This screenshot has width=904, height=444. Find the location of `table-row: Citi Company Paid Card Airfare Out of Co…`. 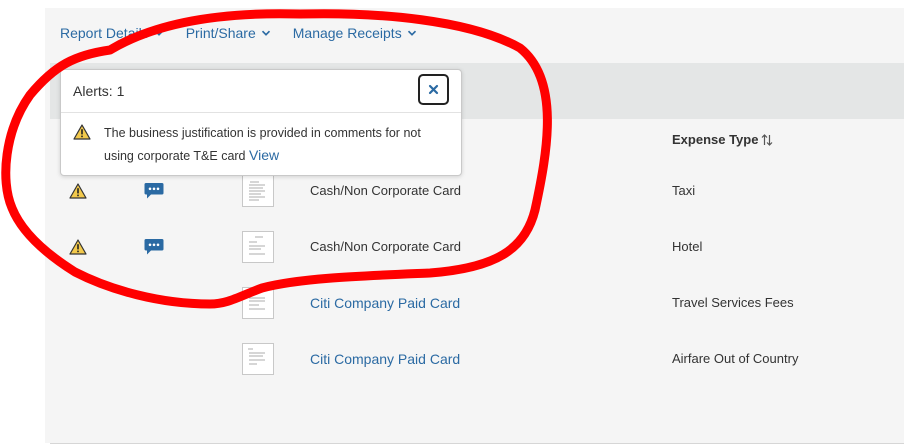

table-row: Citi Company Paid Card Airfare Out of Co… is located at coordinates (477, 359).